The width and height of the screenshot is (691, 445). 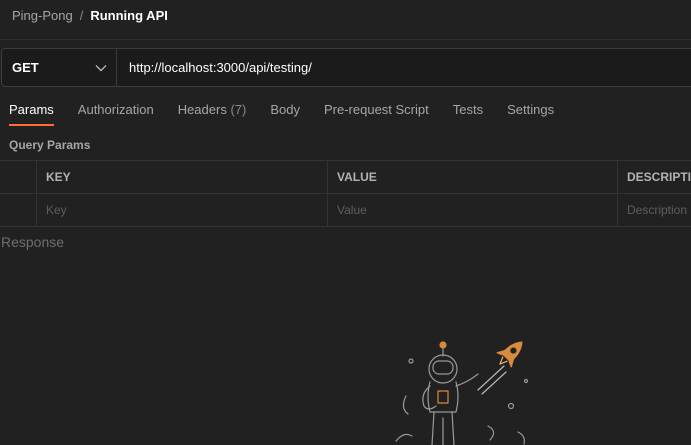 What do you see at coordinates (18, 177) in the screenshot?
I see `checkbox-column-header` at bounding box center [18, 177].